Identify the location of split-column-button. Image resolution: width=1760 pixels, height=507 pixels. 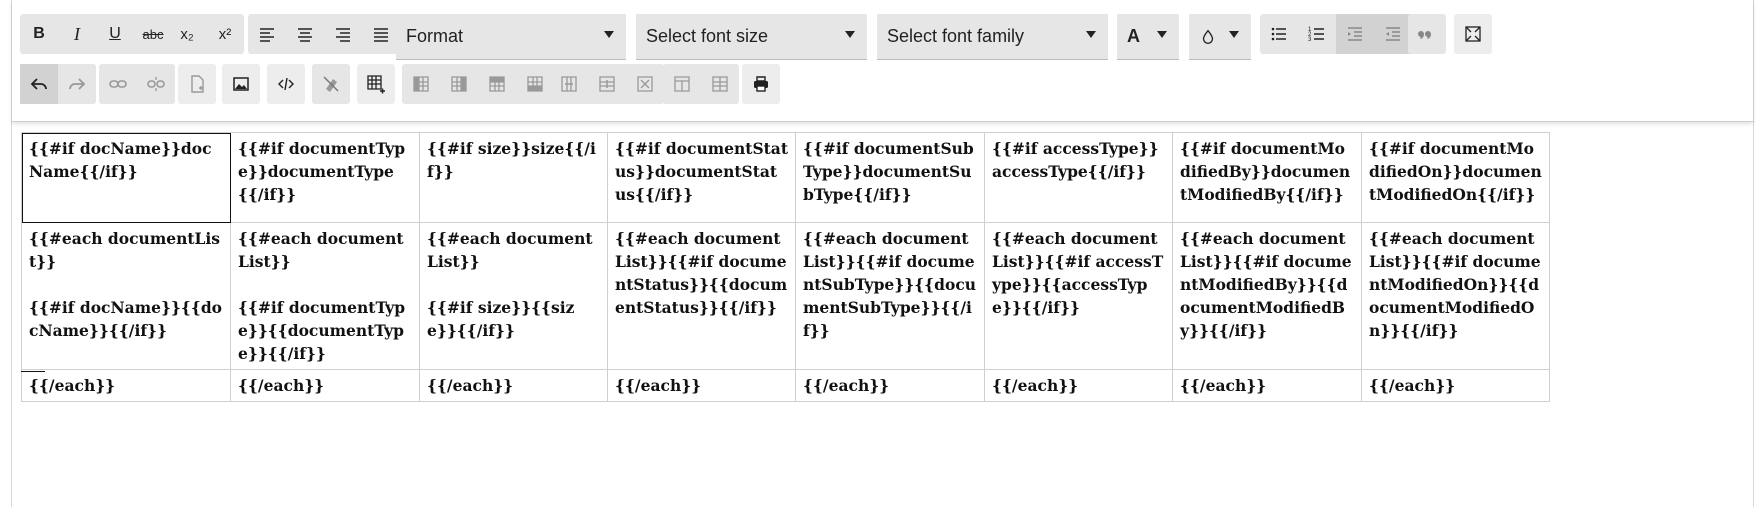
(682, 84).